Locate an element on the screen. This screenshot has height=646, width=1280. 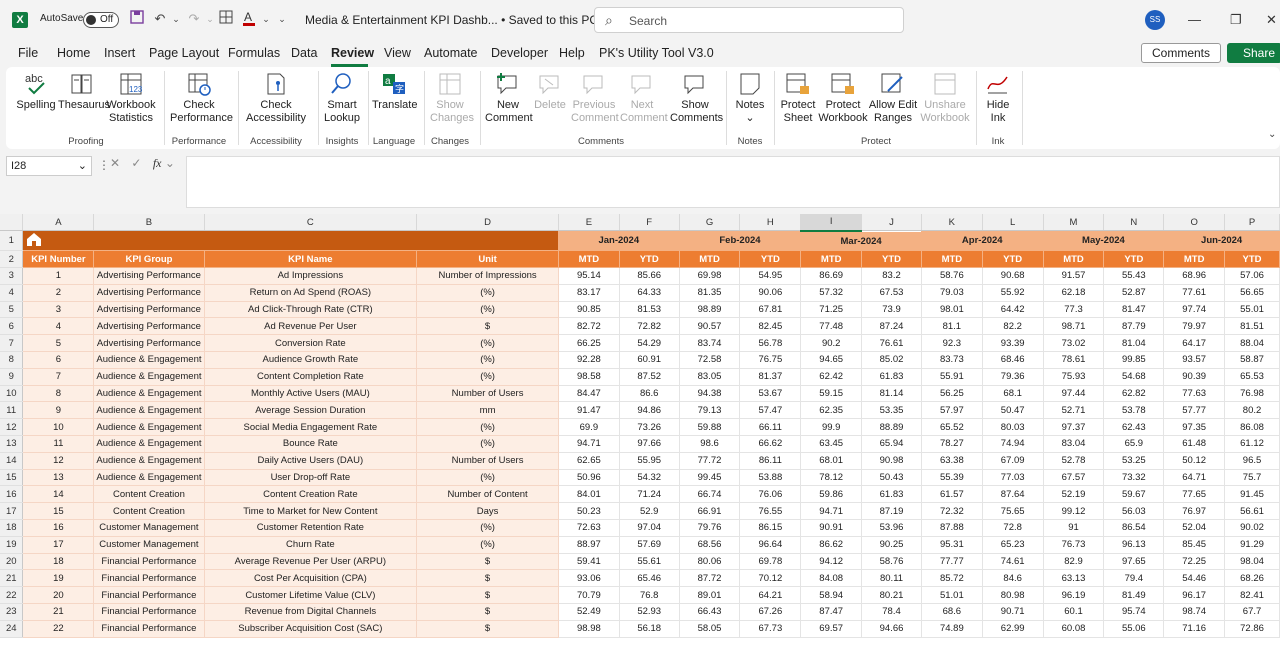
kpi-name-cell: Revenue from Digital Channels is located at coordinates (310, 612).